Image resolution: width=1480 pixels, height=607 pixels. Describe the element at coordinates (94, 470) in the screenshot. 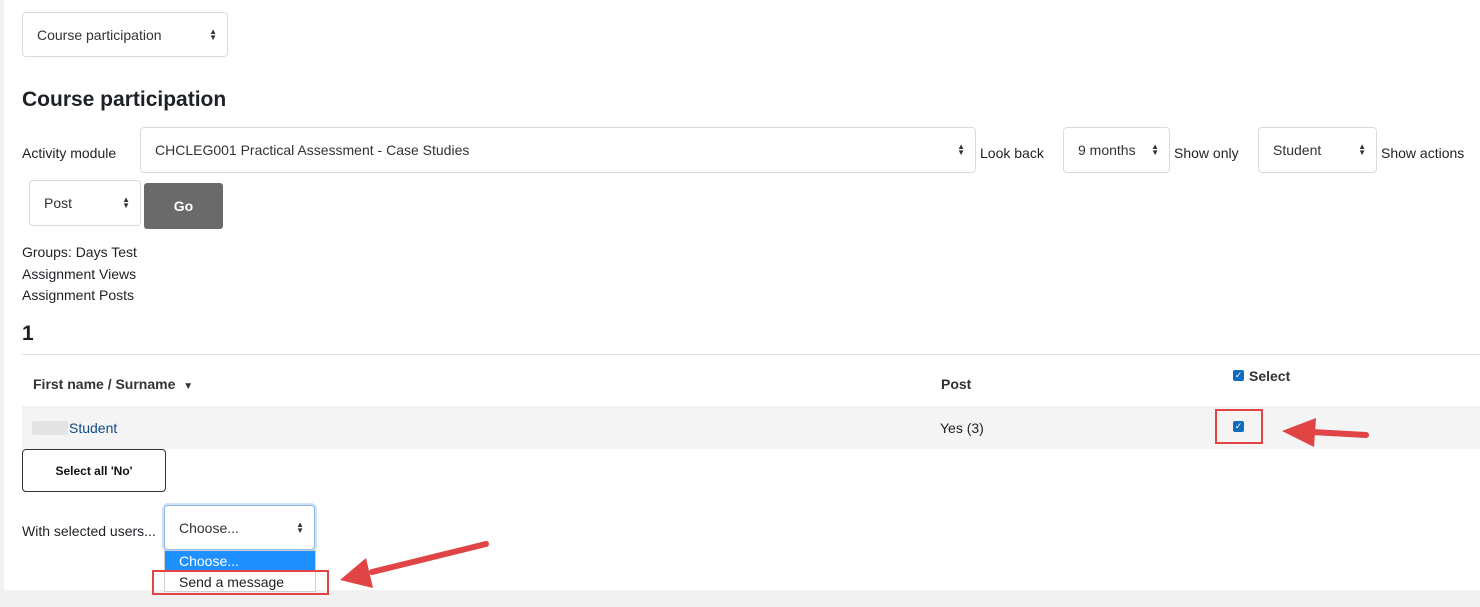

I see `select-all-no-button: Select all 'No'` at that location.